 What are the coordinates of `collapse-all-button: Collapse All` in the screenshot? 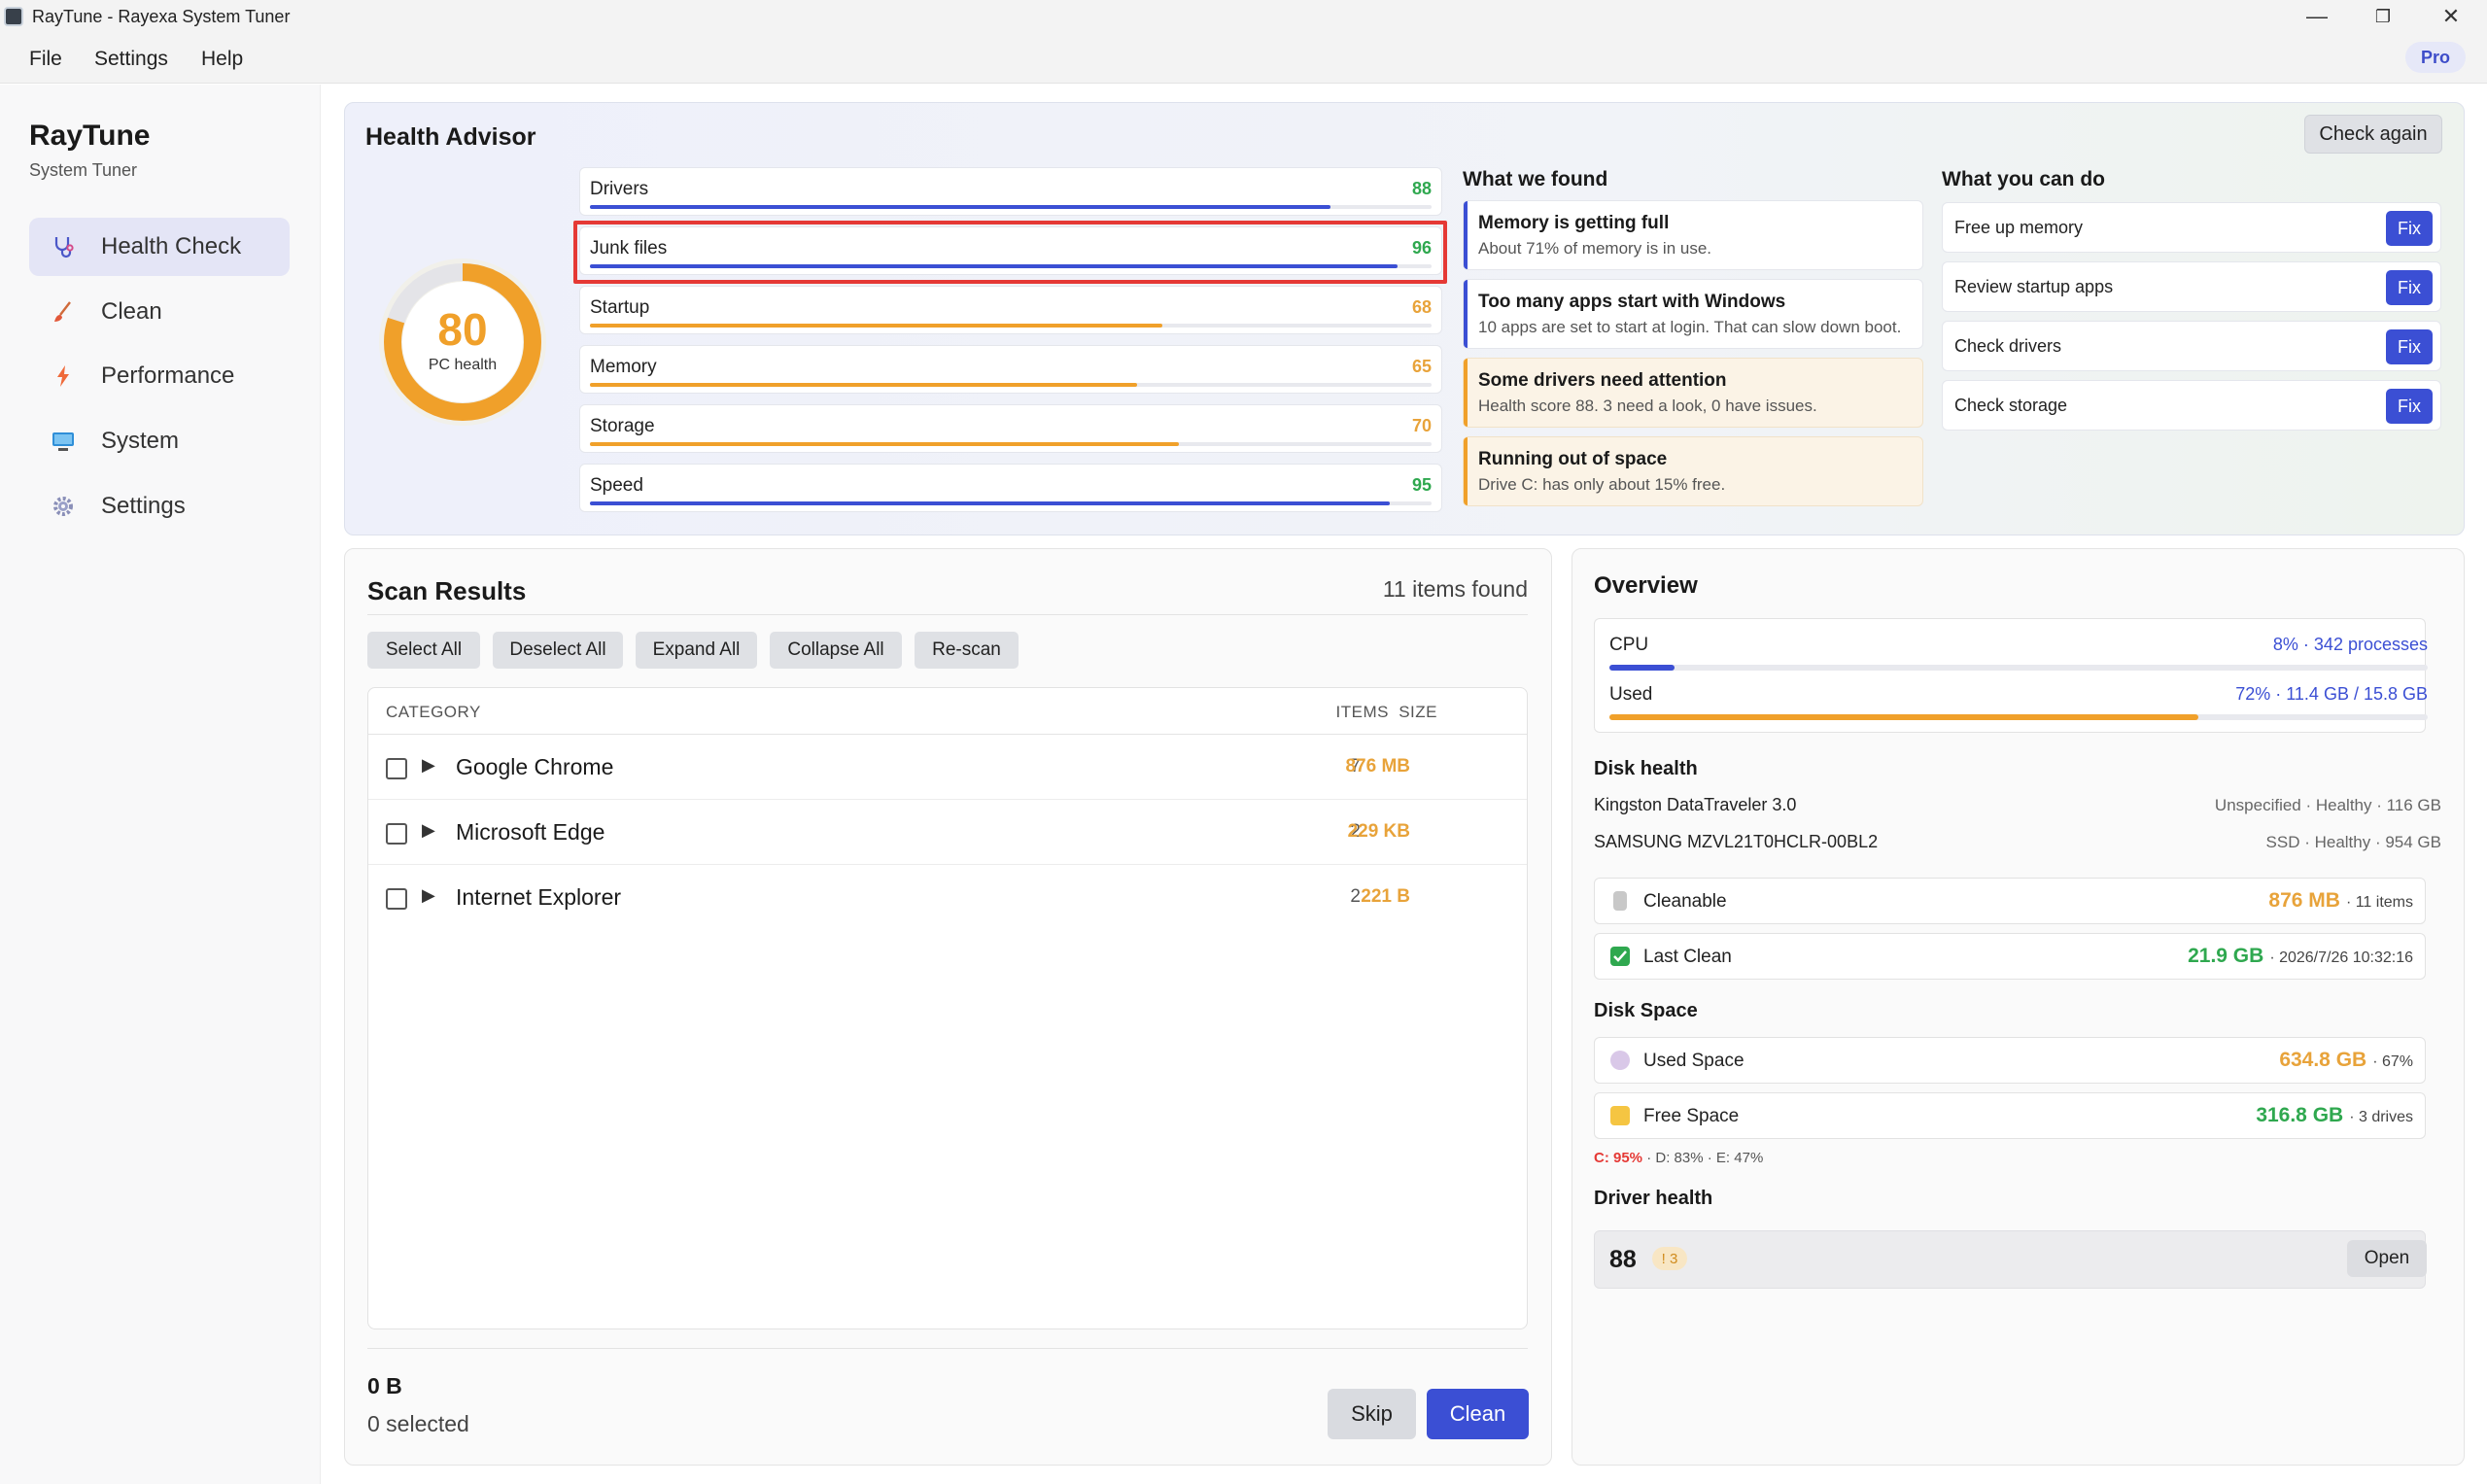 It's located at (836, 650).